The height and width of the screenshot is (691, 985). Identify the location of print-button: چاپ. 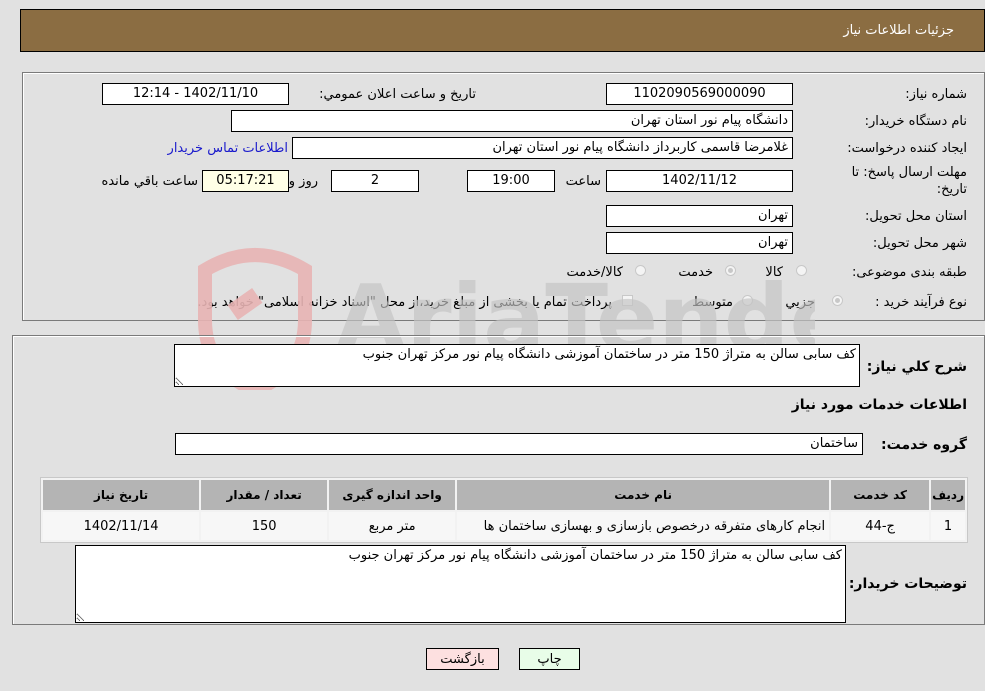
(549, 659).